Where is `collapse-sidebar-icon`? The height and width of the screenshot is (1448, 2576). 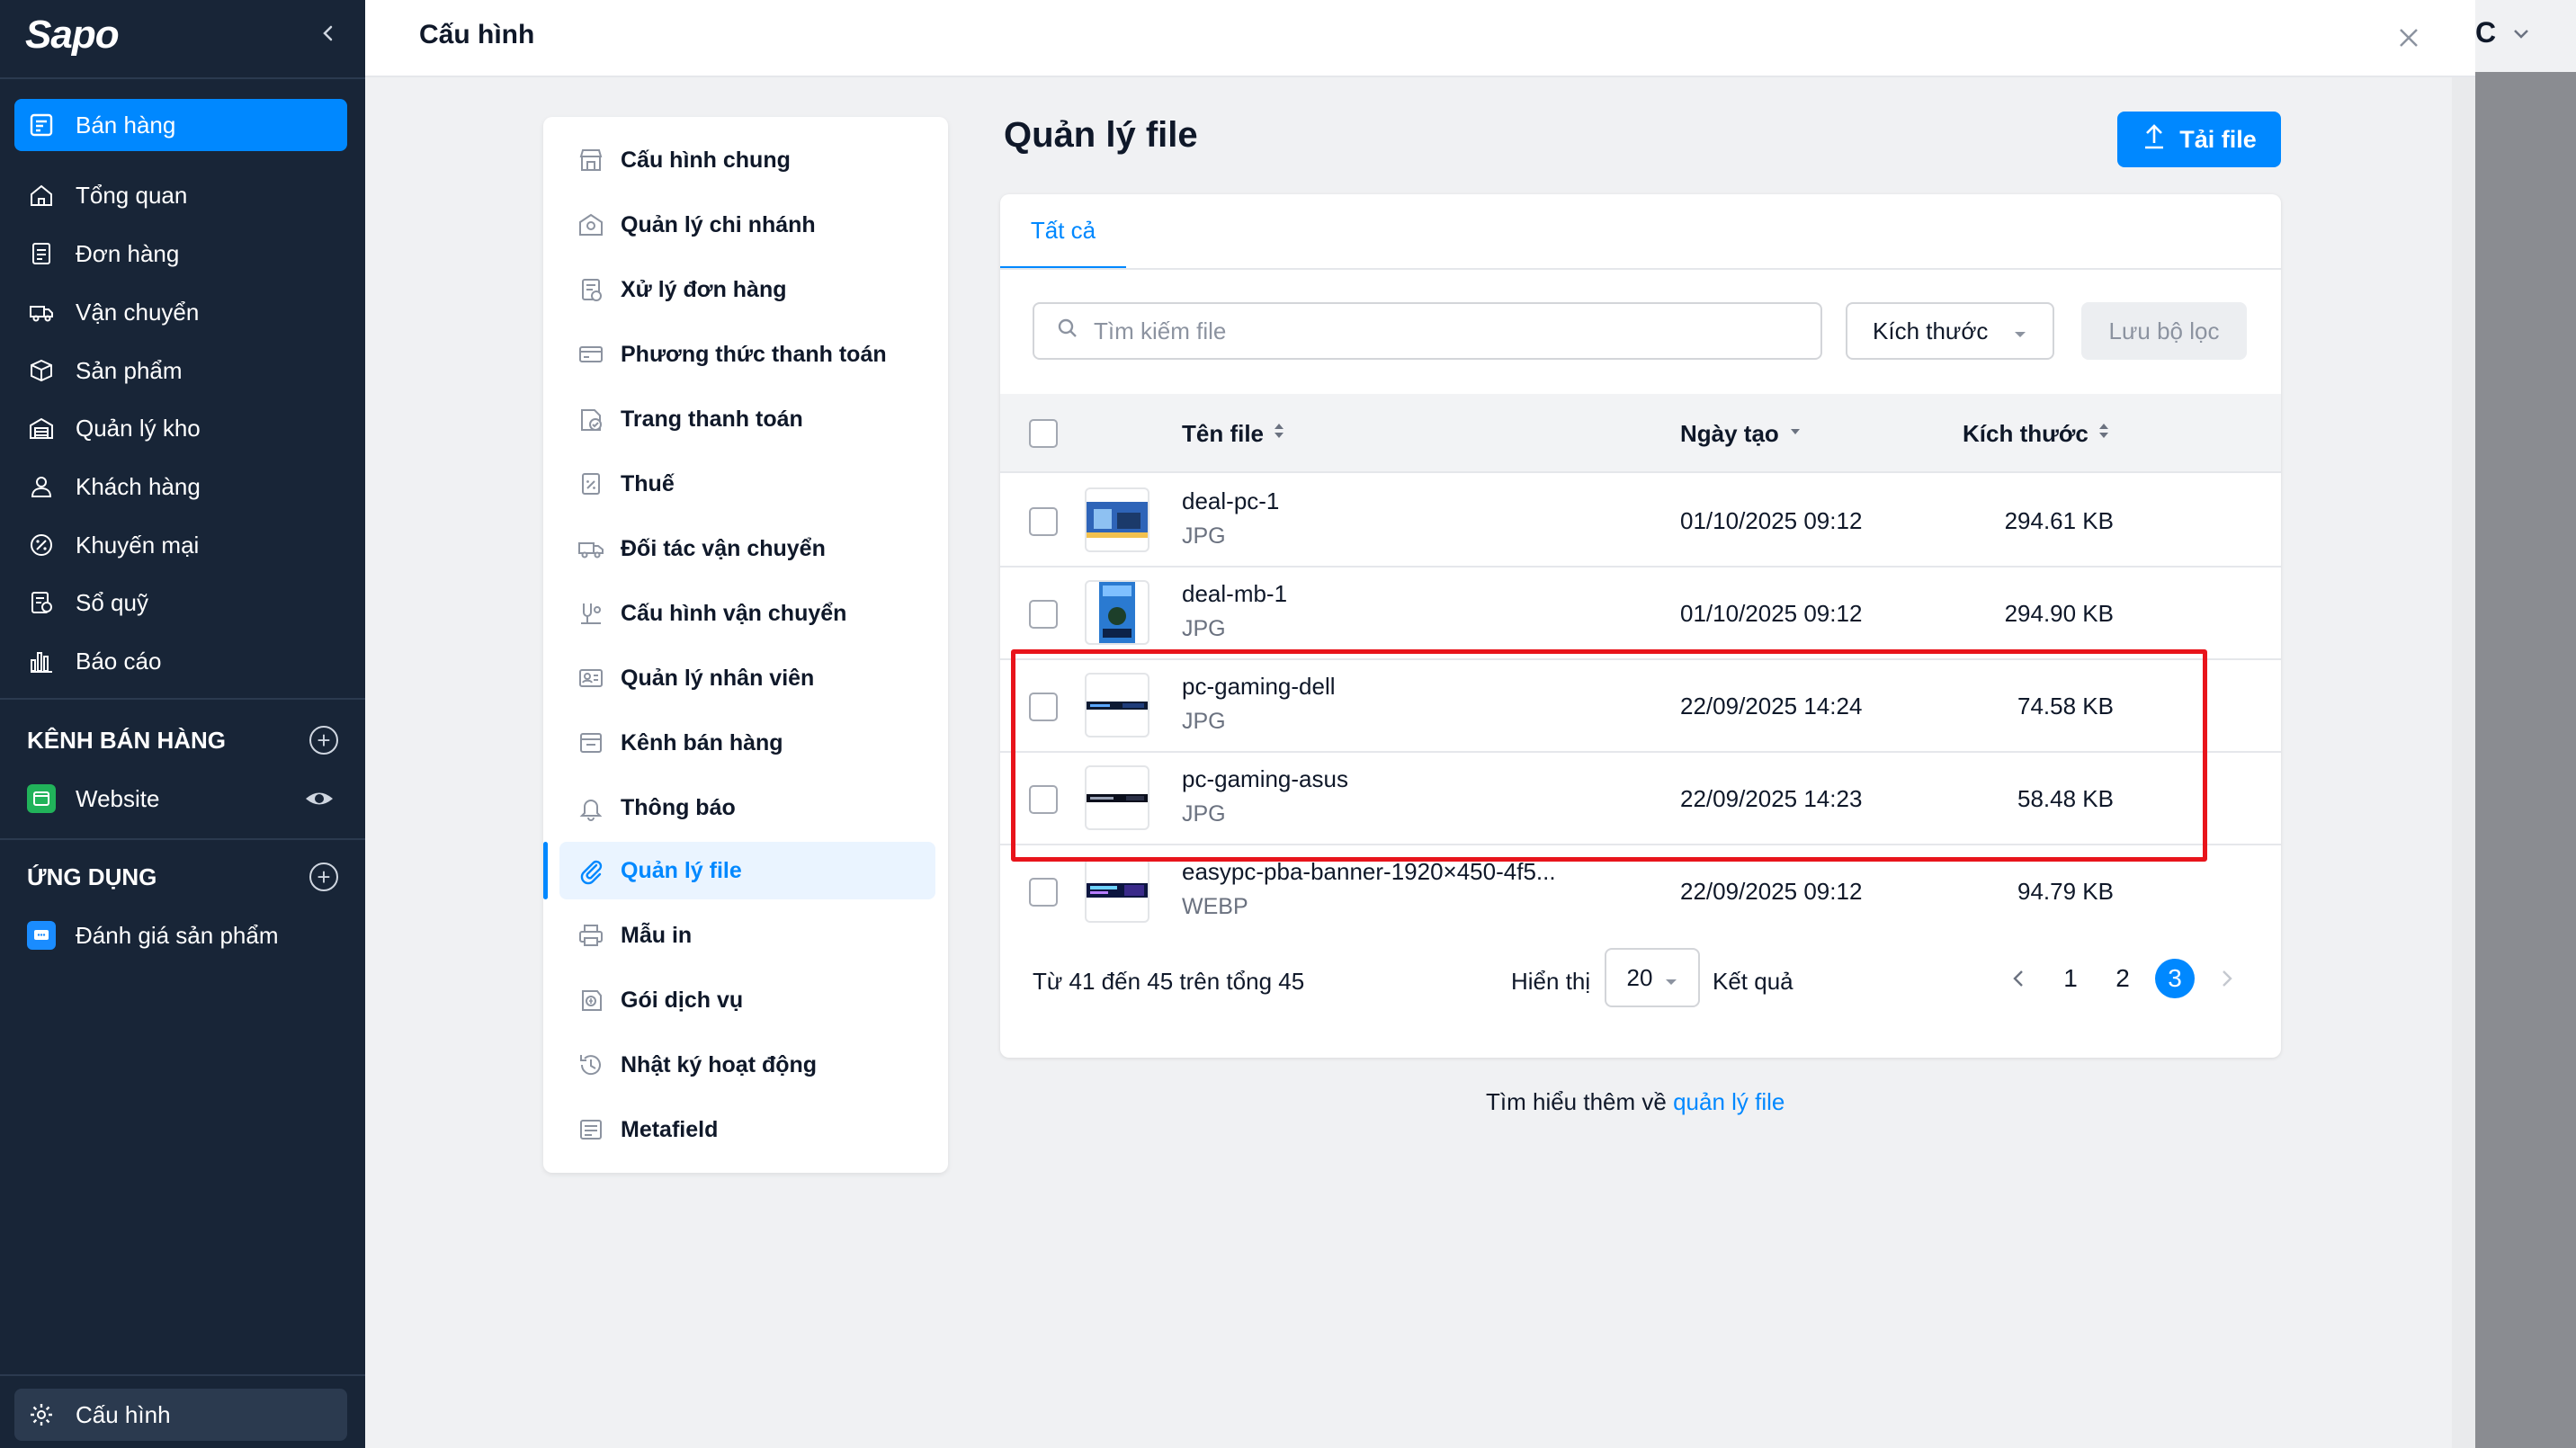 collapse-sidebar-icon is located at coordinates (328, 33).